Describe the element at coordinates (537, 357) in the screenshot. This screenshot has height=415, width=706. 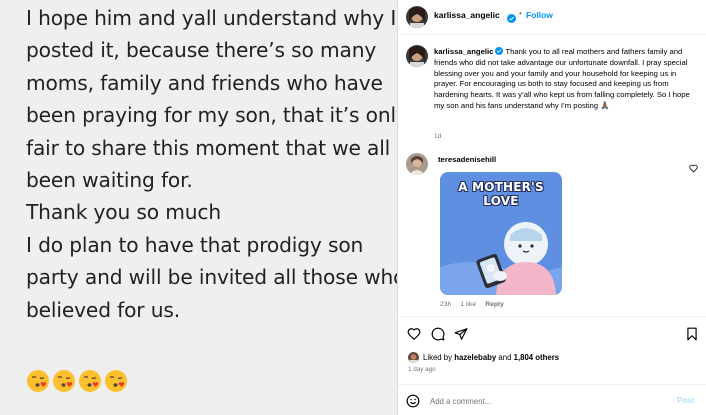
I see `likes-count: 1,804 others` at that location.